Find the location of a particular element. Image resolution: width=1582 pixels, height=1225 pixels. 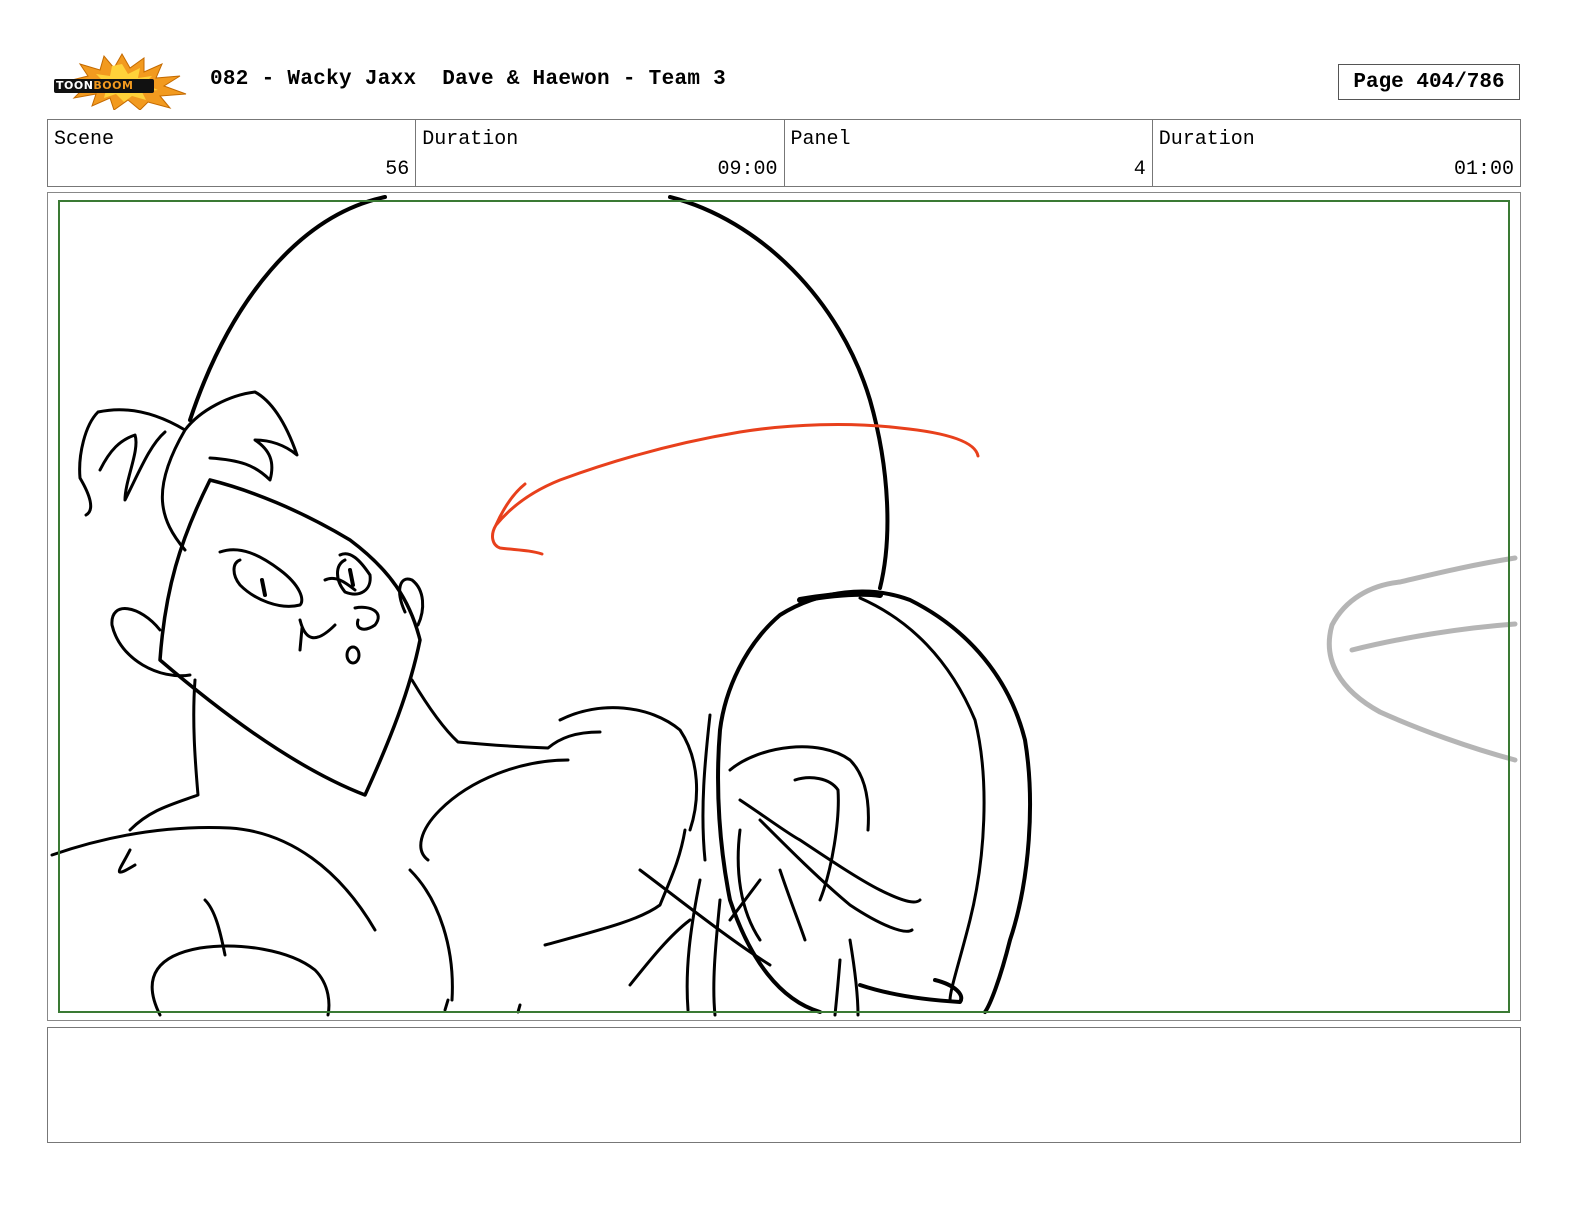

panel-notes-text is located at coordinates (784, 1036).